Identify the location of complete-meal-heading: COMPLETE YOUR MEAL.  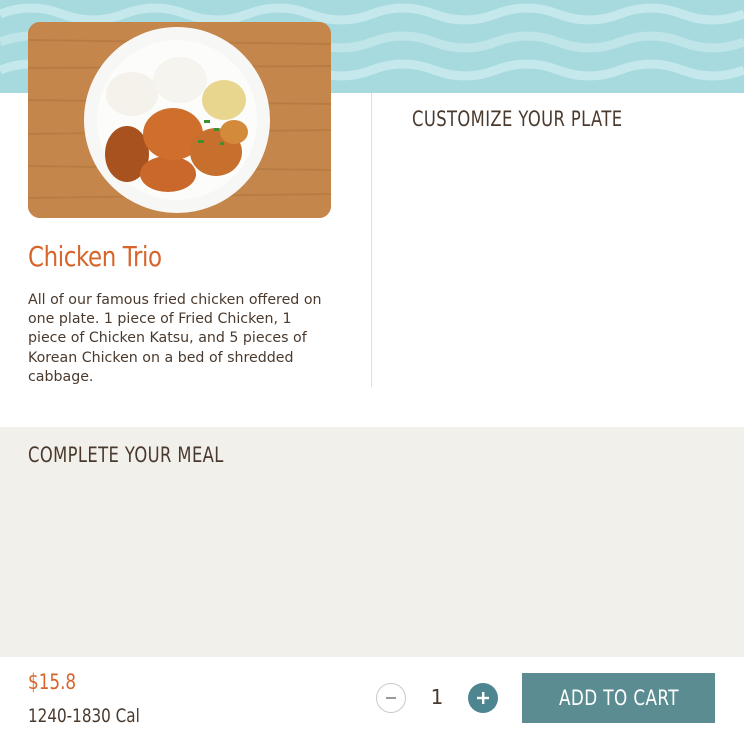
(126, 455).